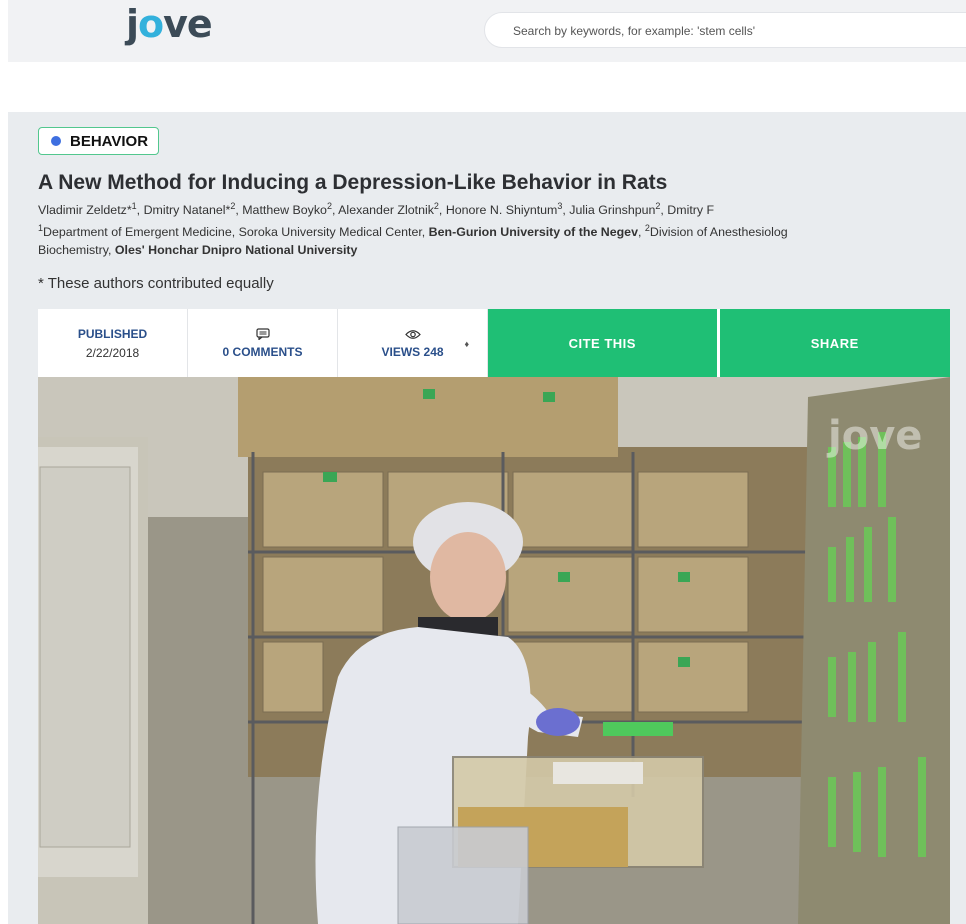 The width and height of the screenshot is (966, 924). Describe the element at coordinates (874, 436) in the screenshot. I see `video-watermark: jove` at that location.